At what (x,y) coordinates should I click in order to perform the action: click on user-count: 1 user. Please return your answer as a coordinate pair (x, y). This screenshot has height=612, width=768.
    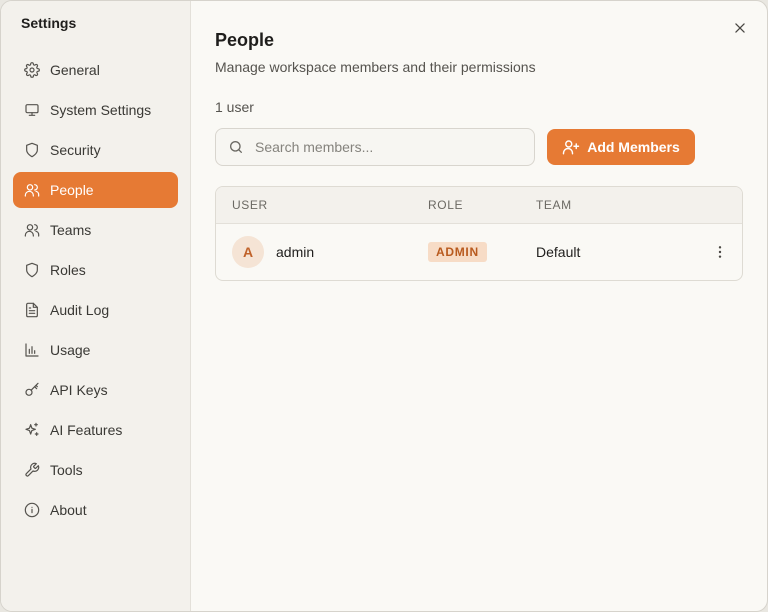
    Looking at the image, I should click on (234, 107).